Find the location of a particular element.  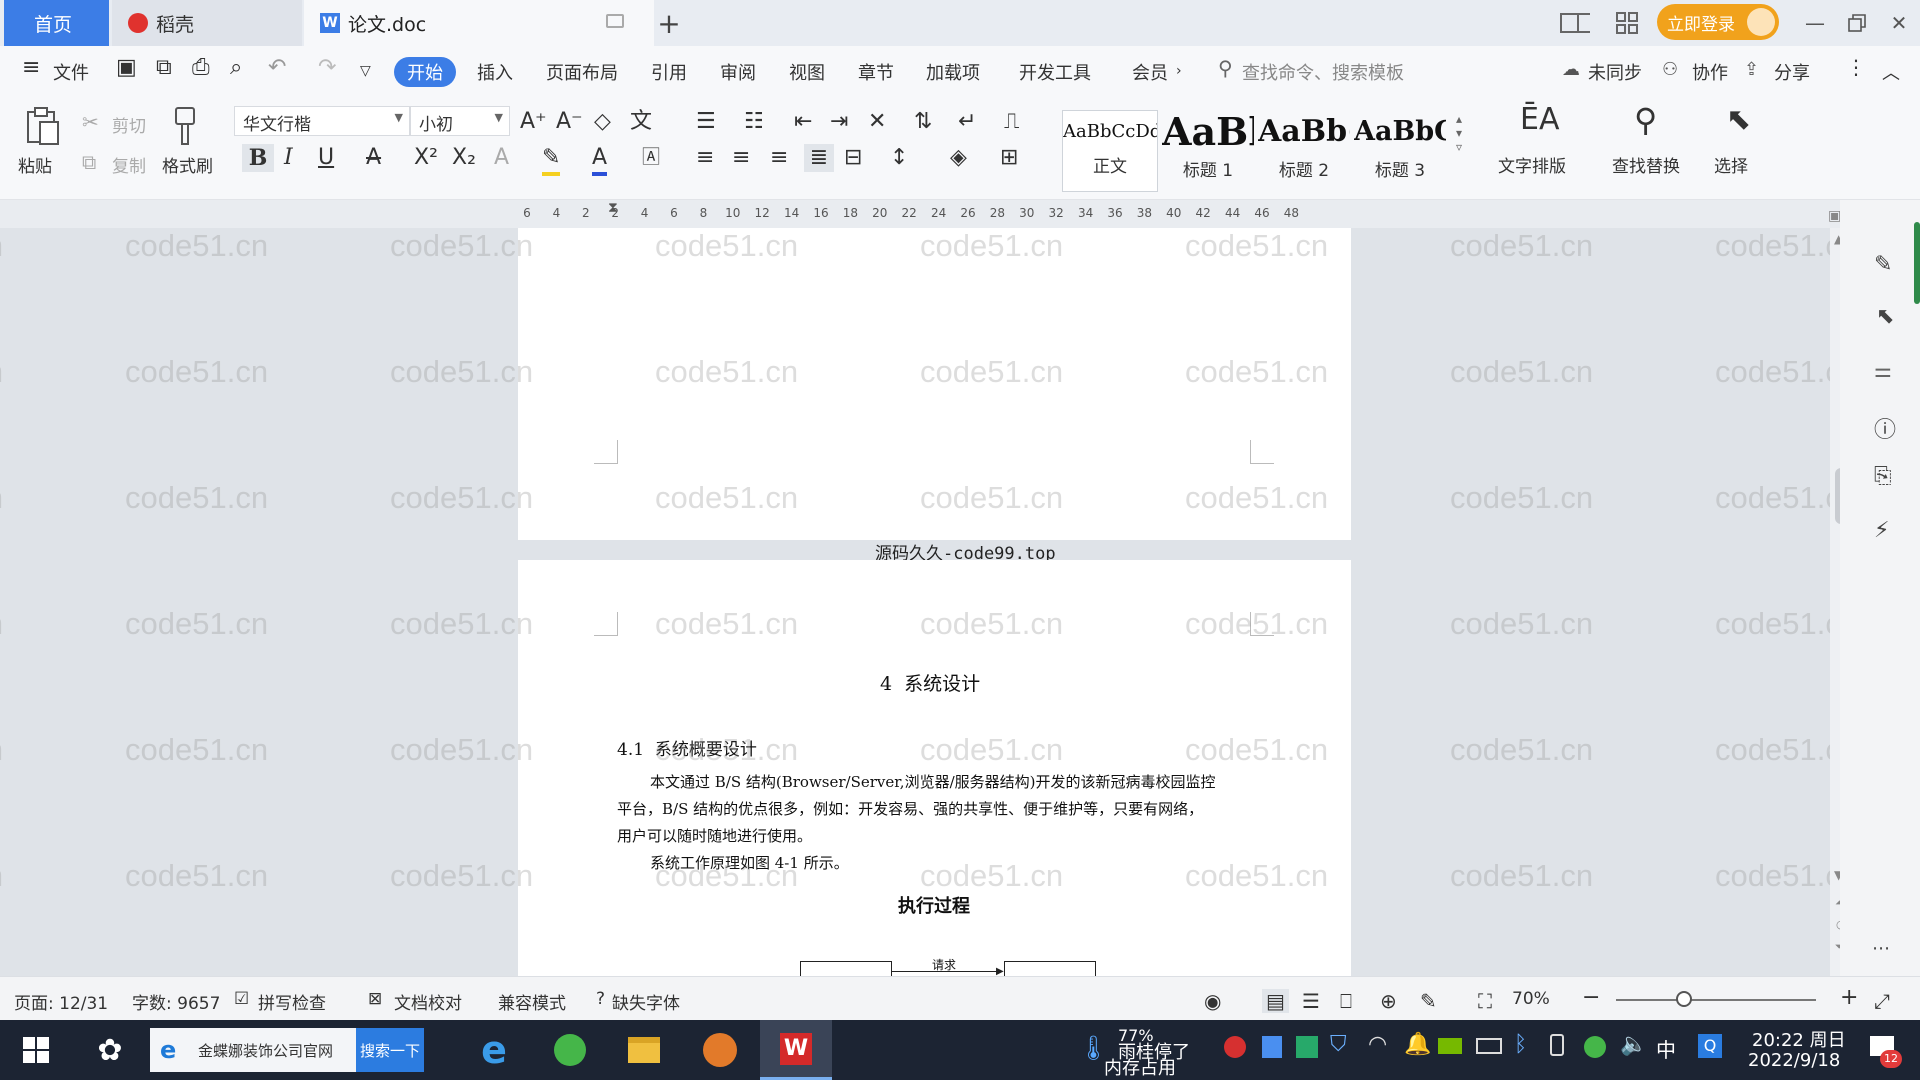

tab-stops-icon: ⎍ is located at coordinates (1011, 122).